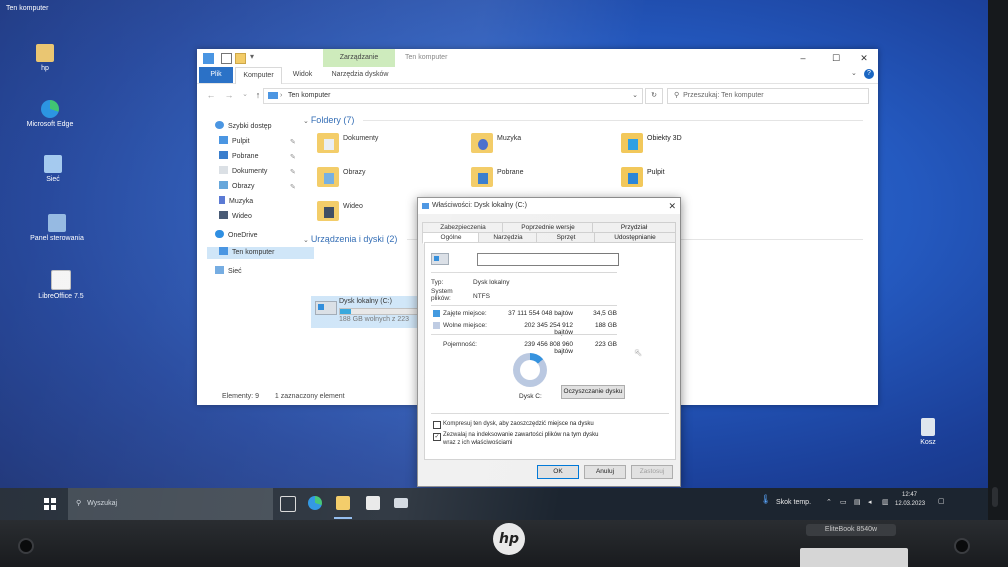  What do you see at coordinates (437, 437) in the screenshot?
I see `index-checkbox: ✓` at bounding box center [437, 437].